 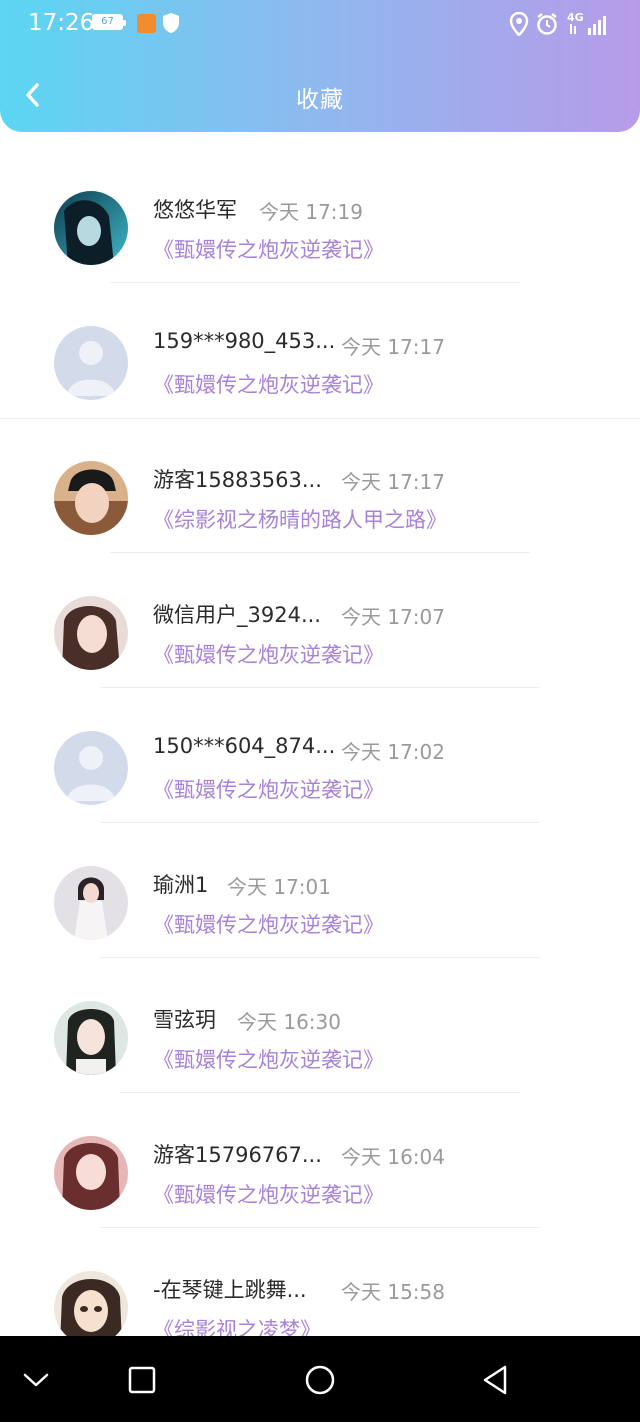 I want to click on user-name: 瑜洲1, so click(x=181, y=885).